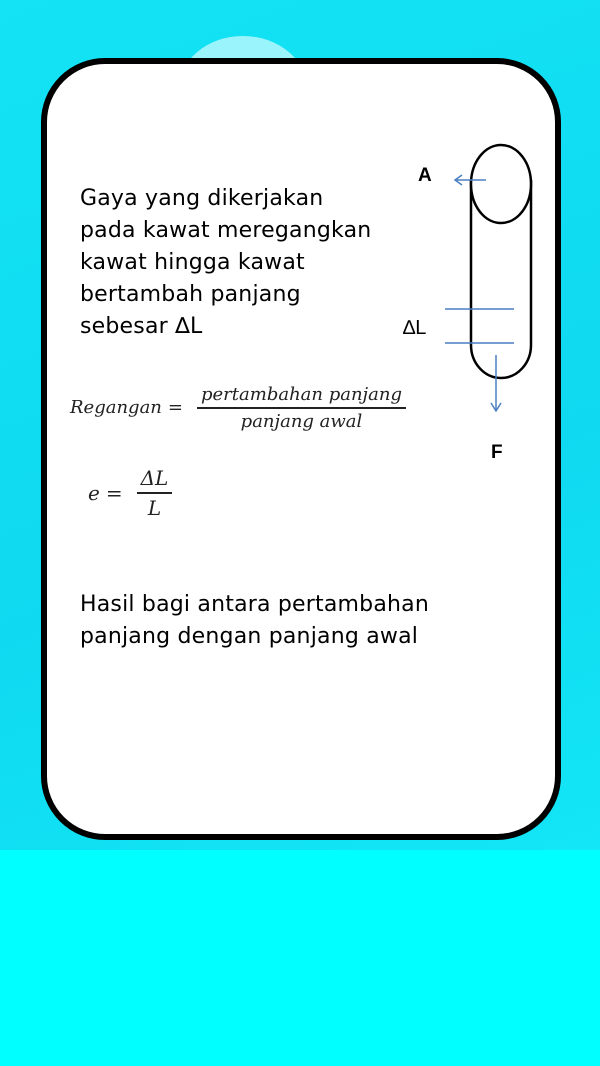 This screenshot has height=1066, width=600. I want to click on wire-diagram, so click(489, 278).